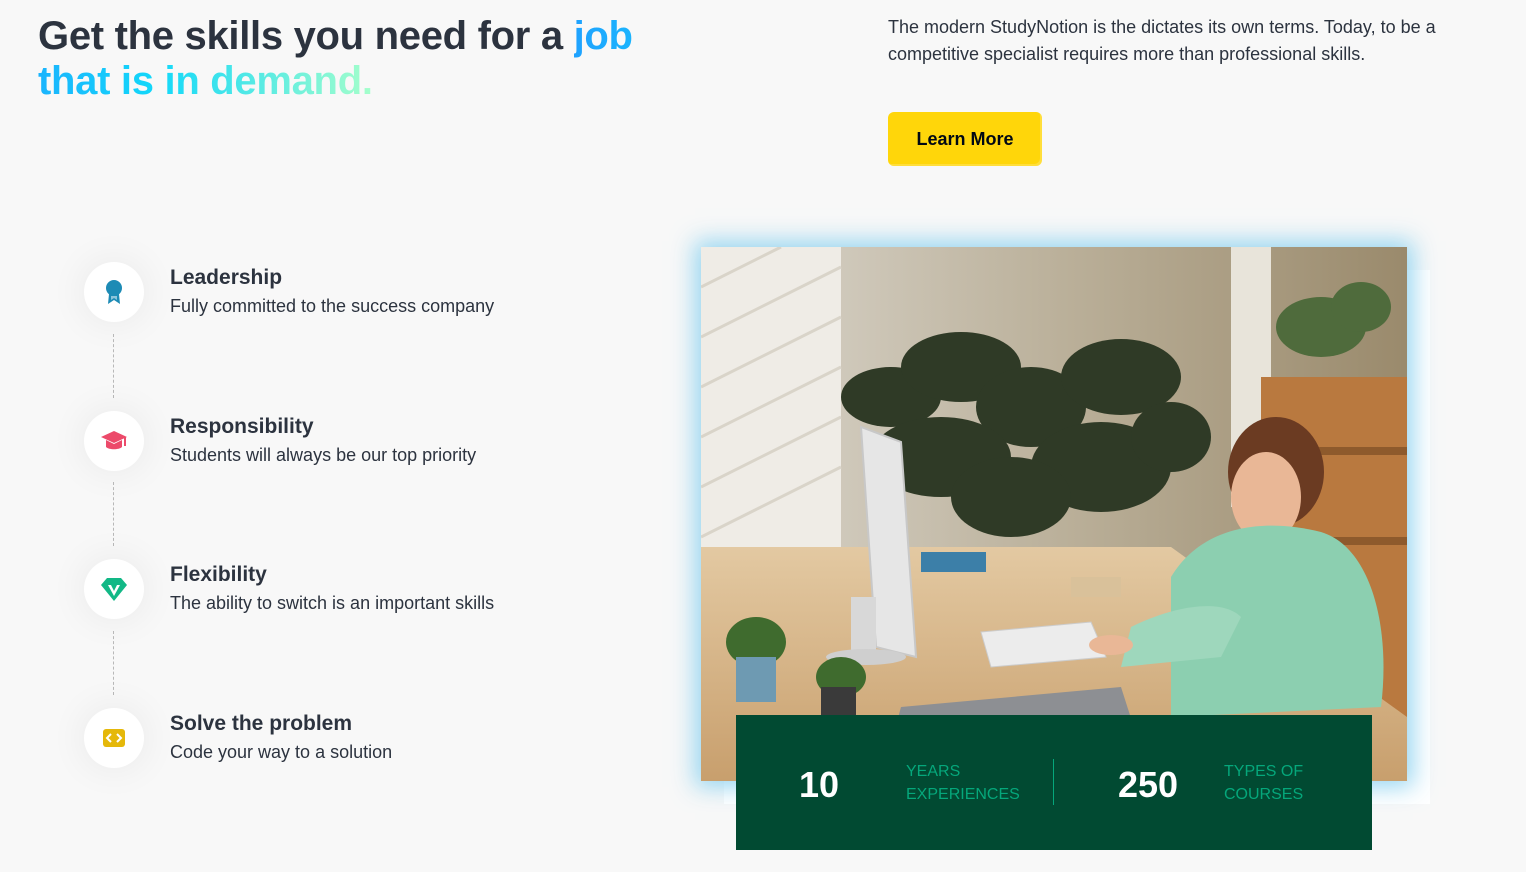 This screenshot has width=1526, height=872. I want to click on stats-divider, so click(1053, 782).